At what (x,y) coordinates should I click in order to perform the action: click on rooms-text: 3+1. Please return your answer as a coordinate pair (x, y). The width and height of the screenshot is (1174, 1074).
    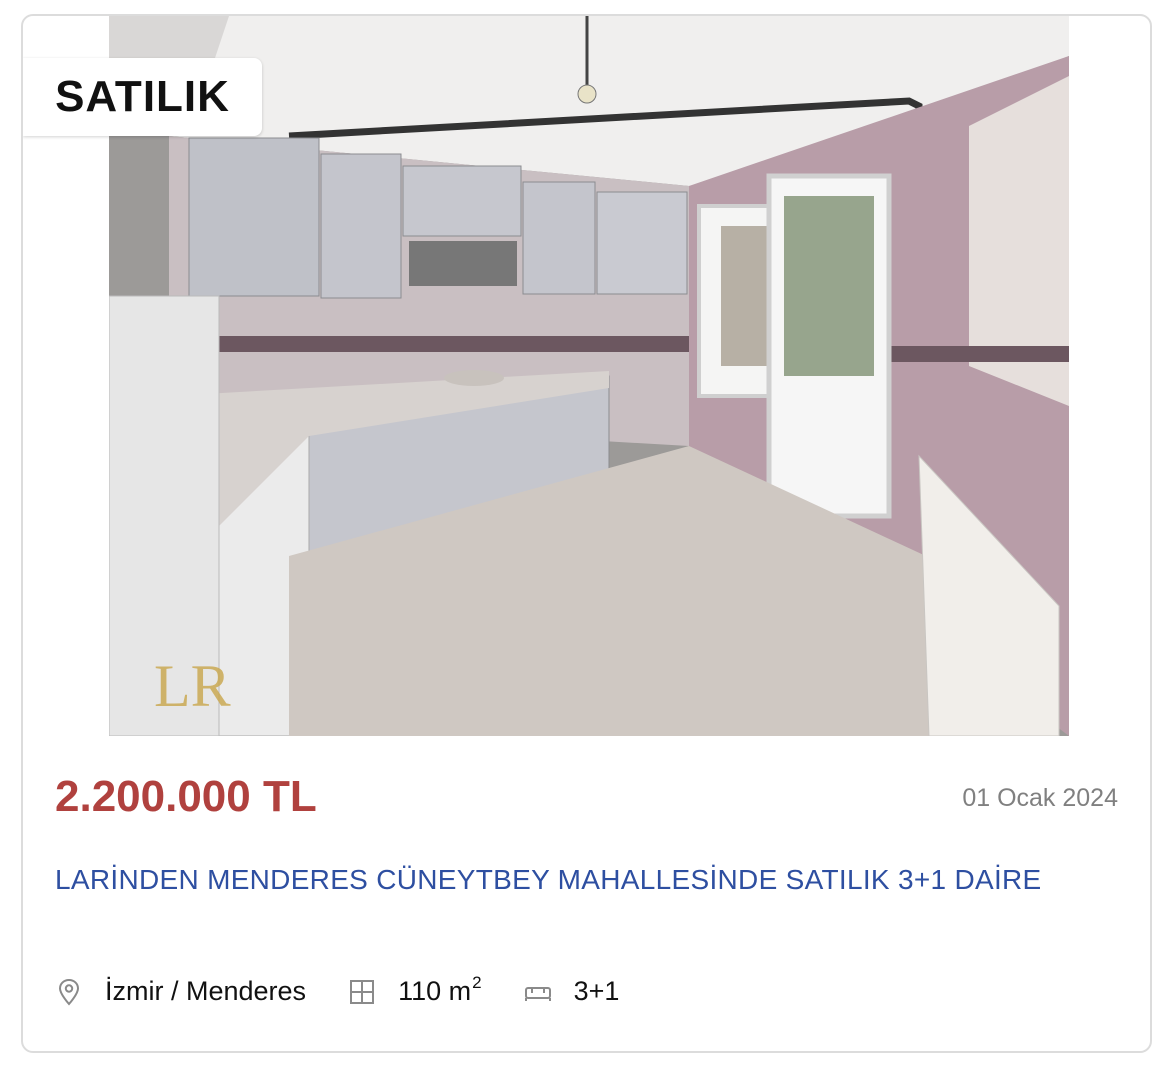
    Looking at the image, I should click on (596, 991).